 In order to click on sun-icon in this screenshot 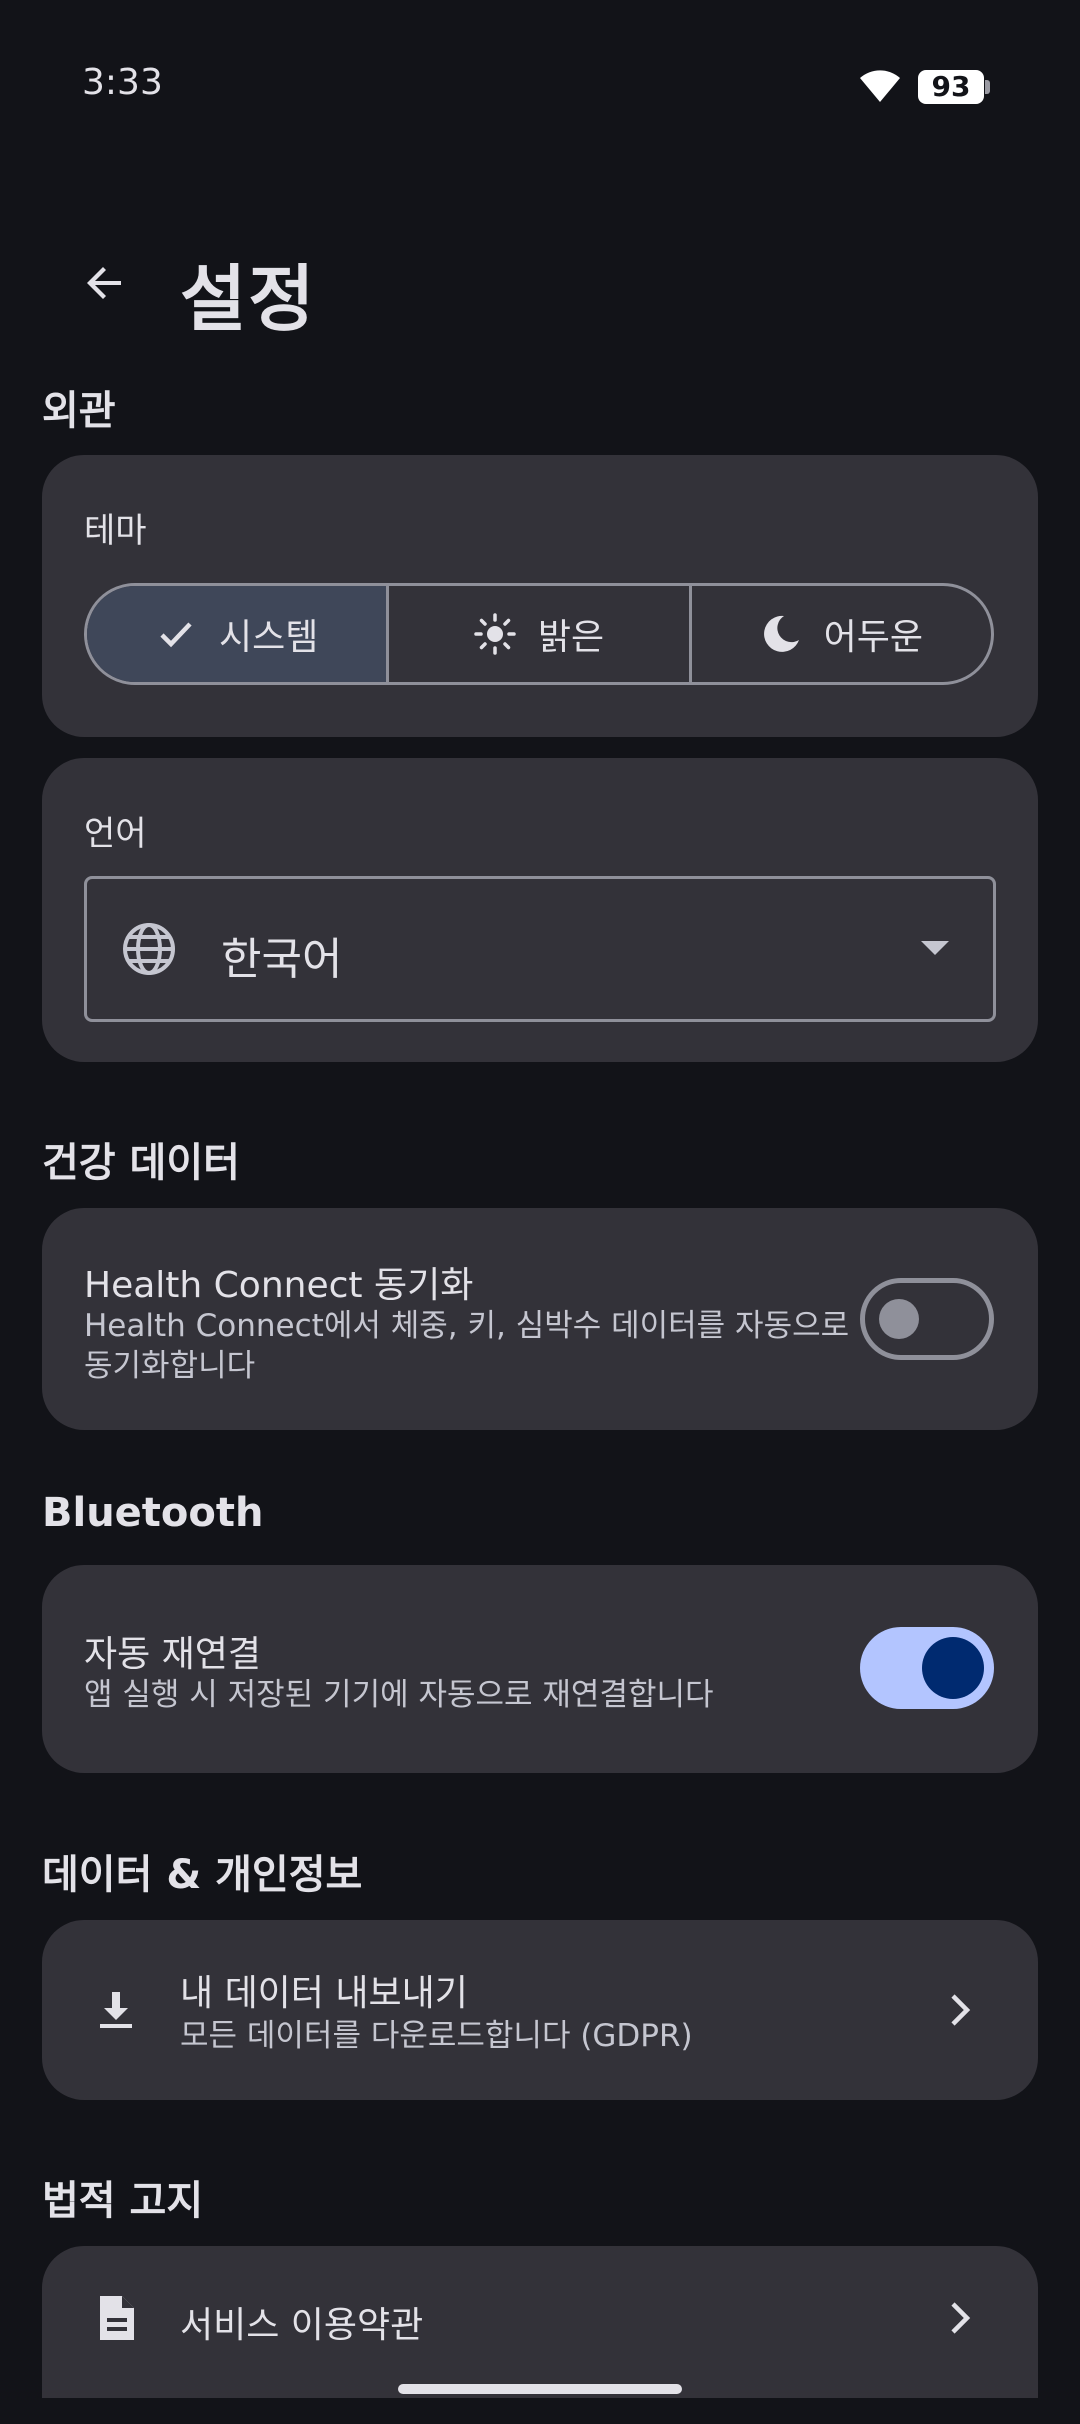, I will do `click(495, 634)`.